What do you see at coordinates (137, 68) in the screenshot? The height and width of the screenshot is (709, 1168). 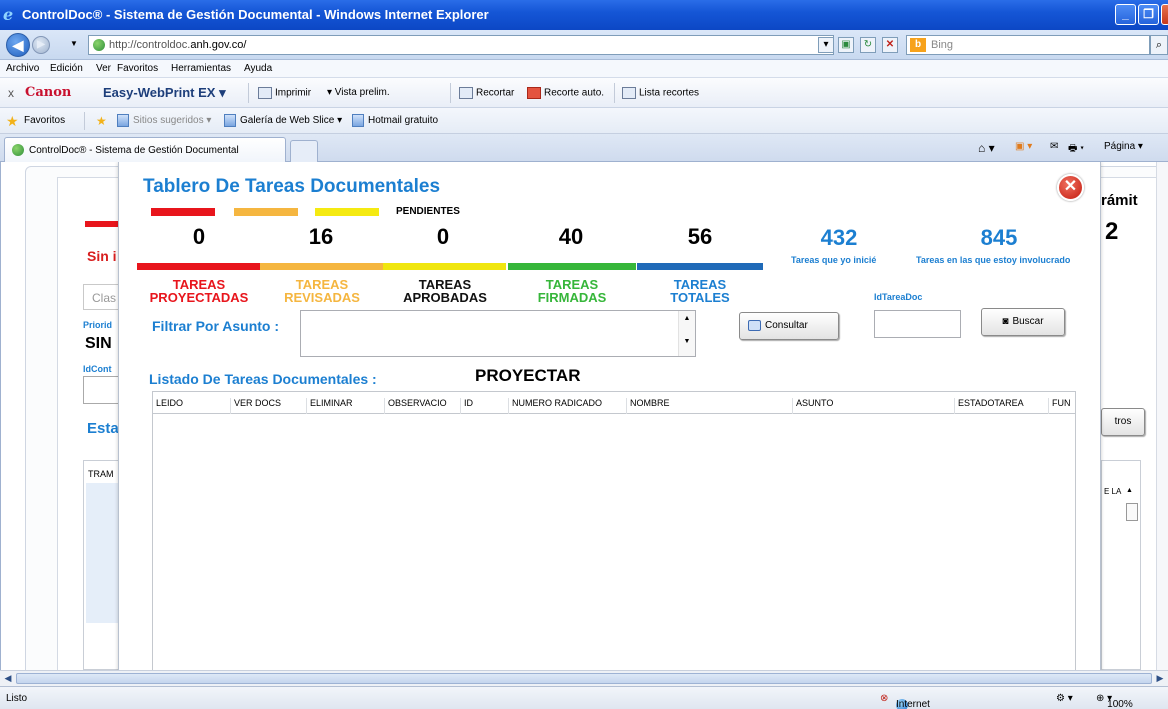 I see `menu-favoritos: Favoritos` at bounding box center [137, 68].